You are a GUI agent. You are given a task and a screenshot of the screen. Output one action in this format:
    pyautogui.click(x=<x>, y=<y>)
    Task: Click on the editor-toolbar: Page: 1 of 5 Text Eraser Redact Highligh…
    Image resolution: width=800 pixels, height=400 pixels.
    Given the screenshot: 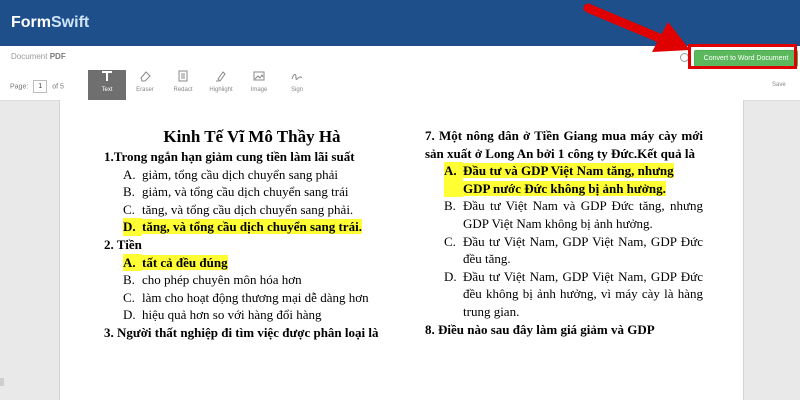 What is the action you would take?
    pyautogui.click(x=400, y=85)
    